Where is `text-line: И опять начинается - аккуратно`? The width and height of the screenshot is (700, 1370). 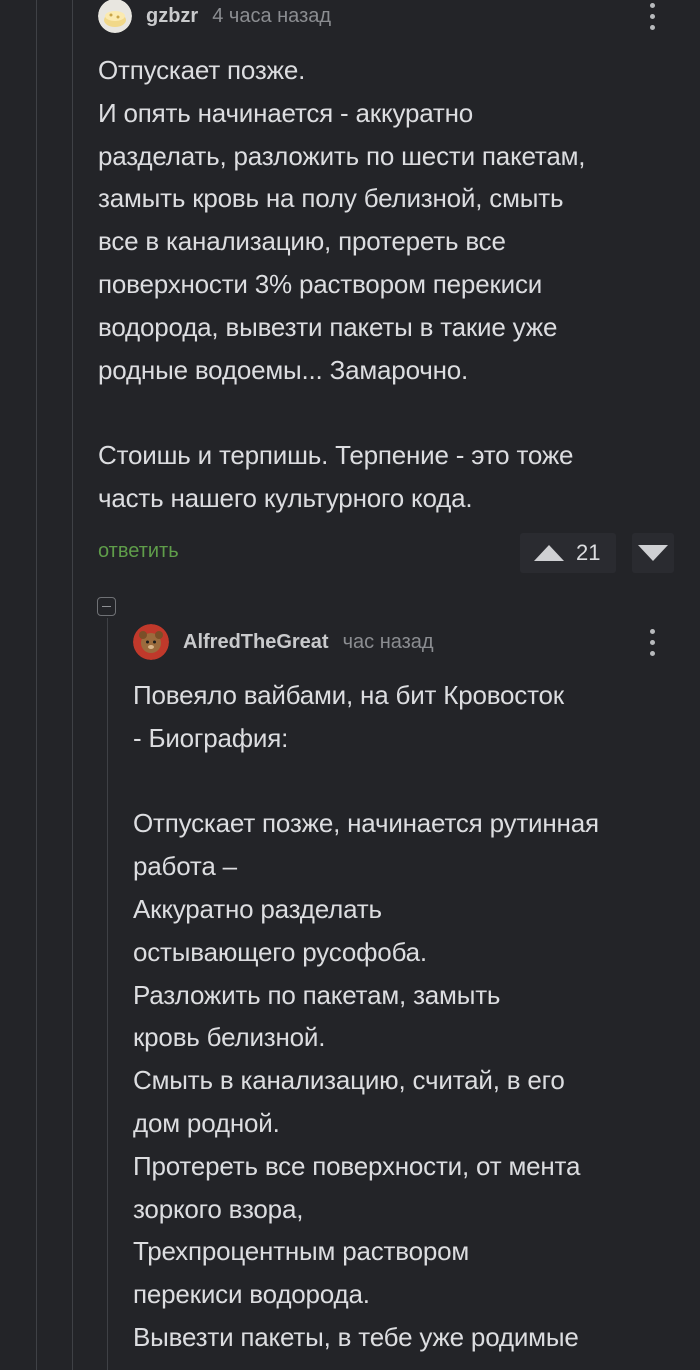
text-line: И опять начинается - аккуратно is located at coordinates (286, 112).